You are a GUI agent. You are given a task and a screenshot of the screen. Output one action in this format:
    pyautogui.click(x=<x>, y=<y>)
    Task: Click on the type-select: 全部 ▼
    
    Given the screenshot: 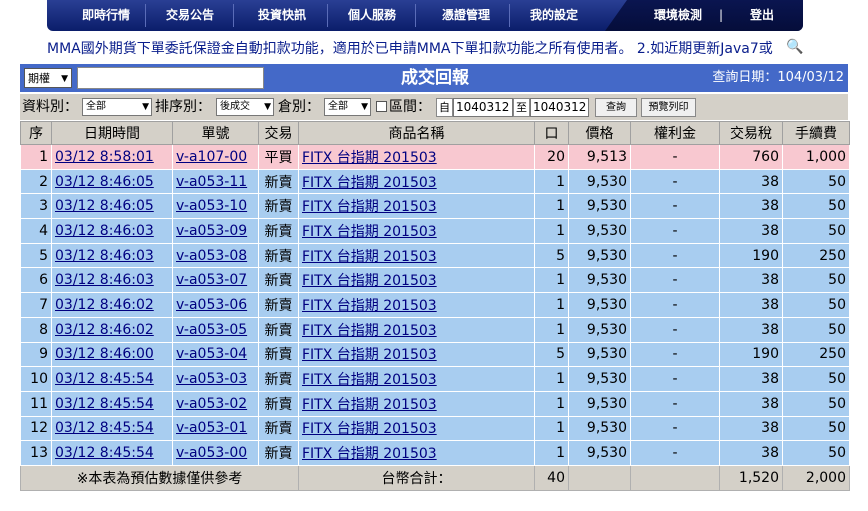 What is the action you would take?
    pyautogui.click(x=117, y=107)
    